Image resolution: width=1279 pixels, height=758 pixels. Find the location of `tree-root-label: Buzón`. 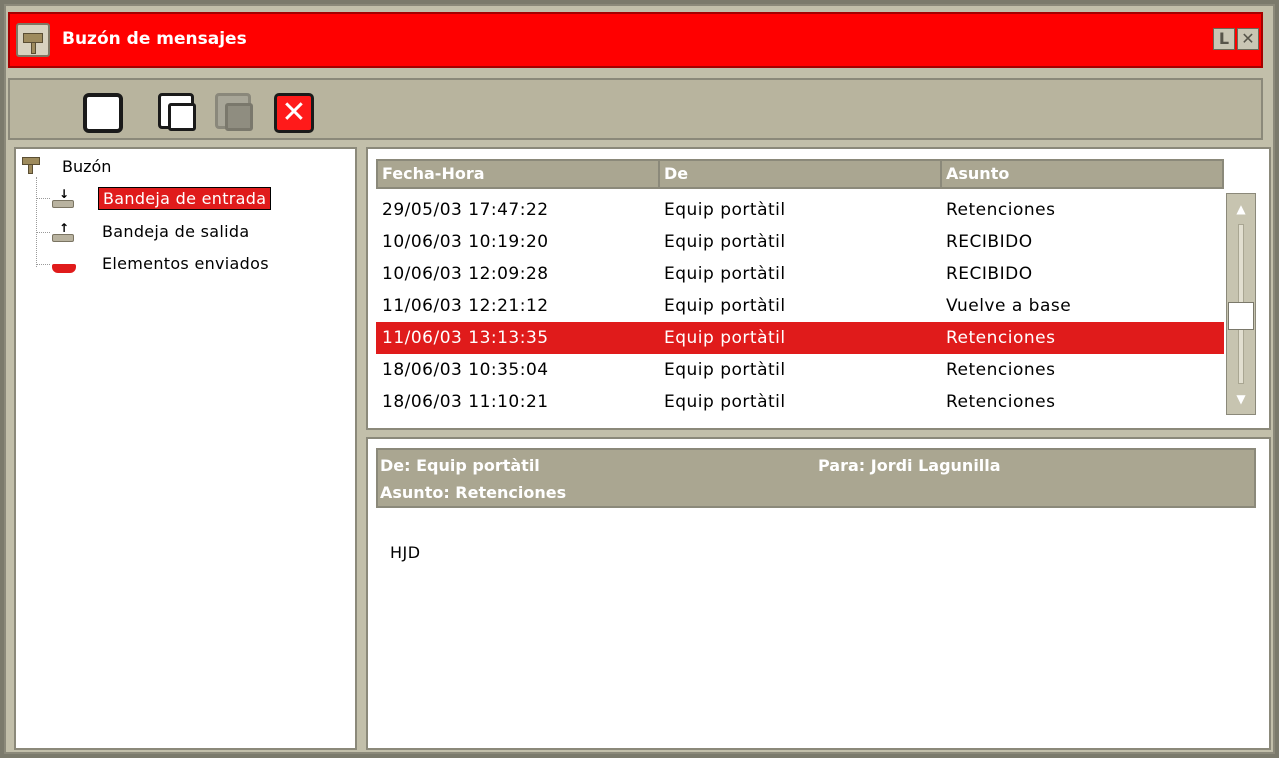

tree-root-label: Buzón is located at coordinates (87, 166).